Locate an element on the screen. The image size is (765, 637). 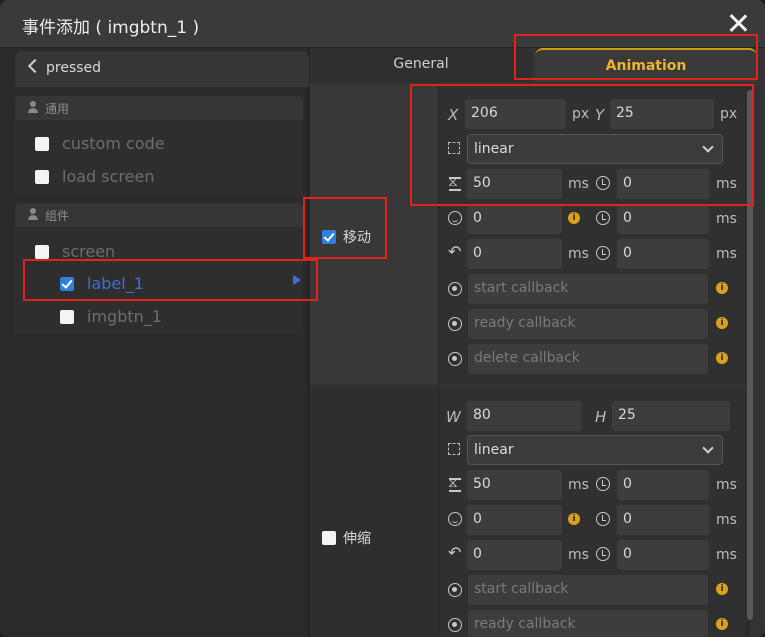
group-header: 组件 is located at coordinates (159, 215).